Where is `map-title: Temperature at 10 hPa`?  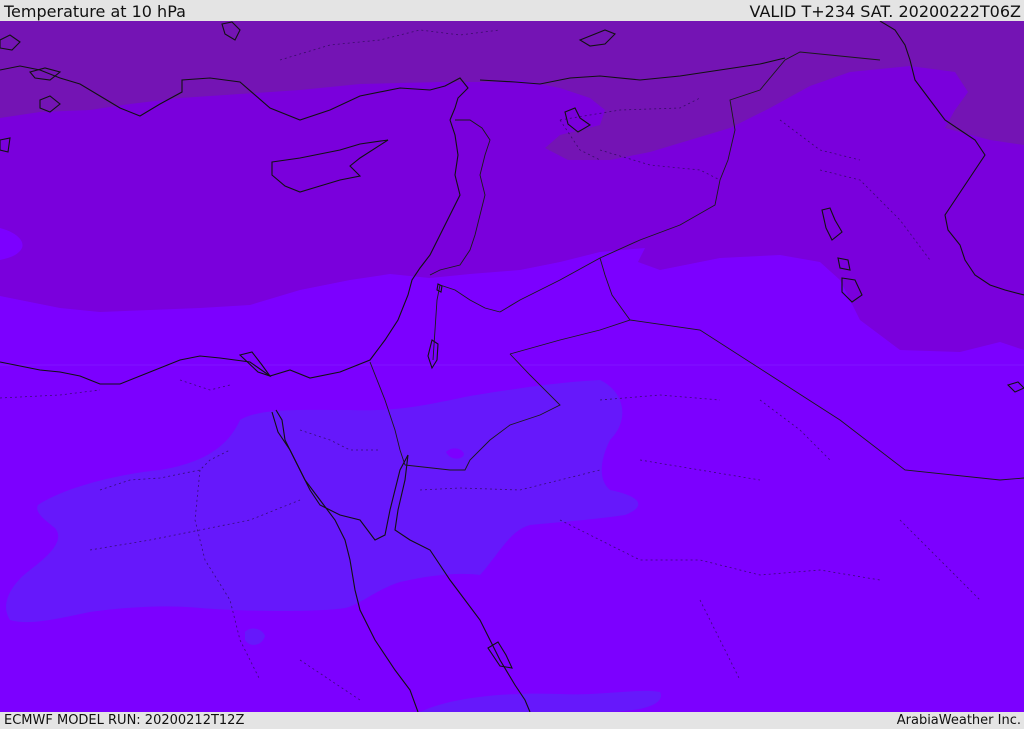
map-title: Temperature at 10 hPa is located at coordinates (95, 11).